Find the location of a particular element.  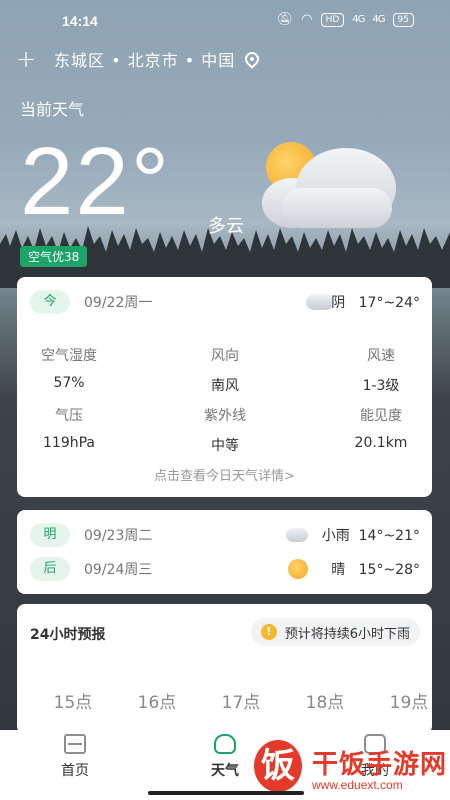

tab-label: 首页 is located at coordinates (75, 771).